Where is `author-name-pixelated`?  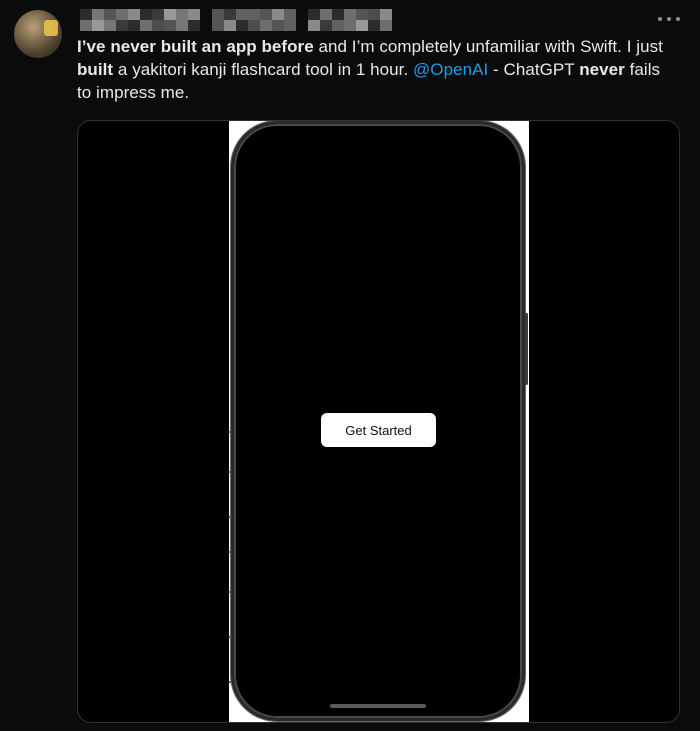
author-name-pixelated is located at coordinates (236, 20).